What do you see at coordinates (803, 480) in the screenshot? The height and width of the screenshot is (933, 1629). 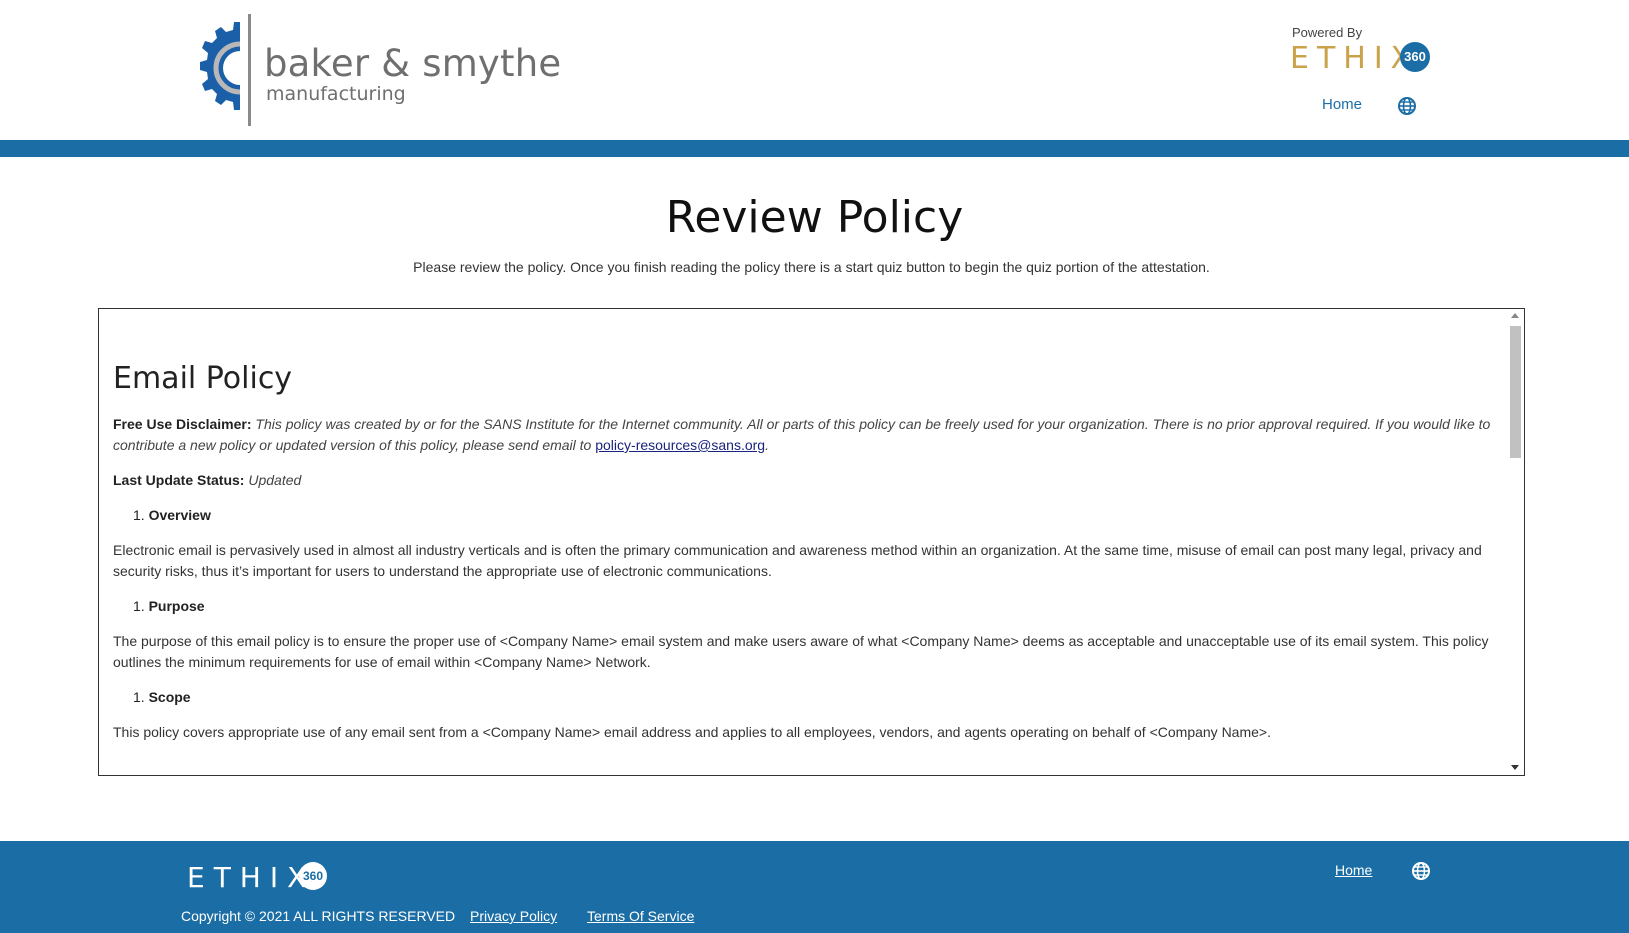 I see `status-paragraph: Last Update Status: Updated` at bounding box center [803, 480].